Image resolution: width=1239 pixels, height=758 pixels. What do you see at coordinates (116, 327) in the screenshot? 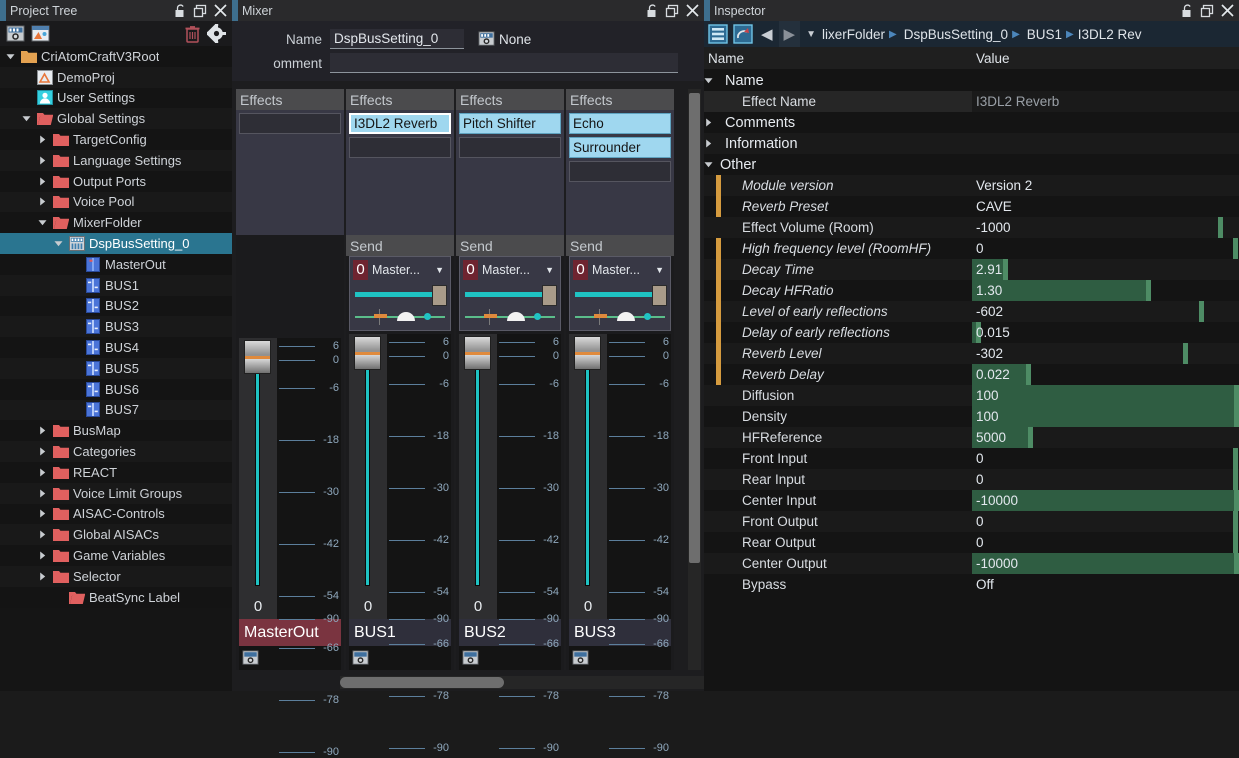
I see `tree-item-bus3: BUS3` at bounding box center [116, 327].